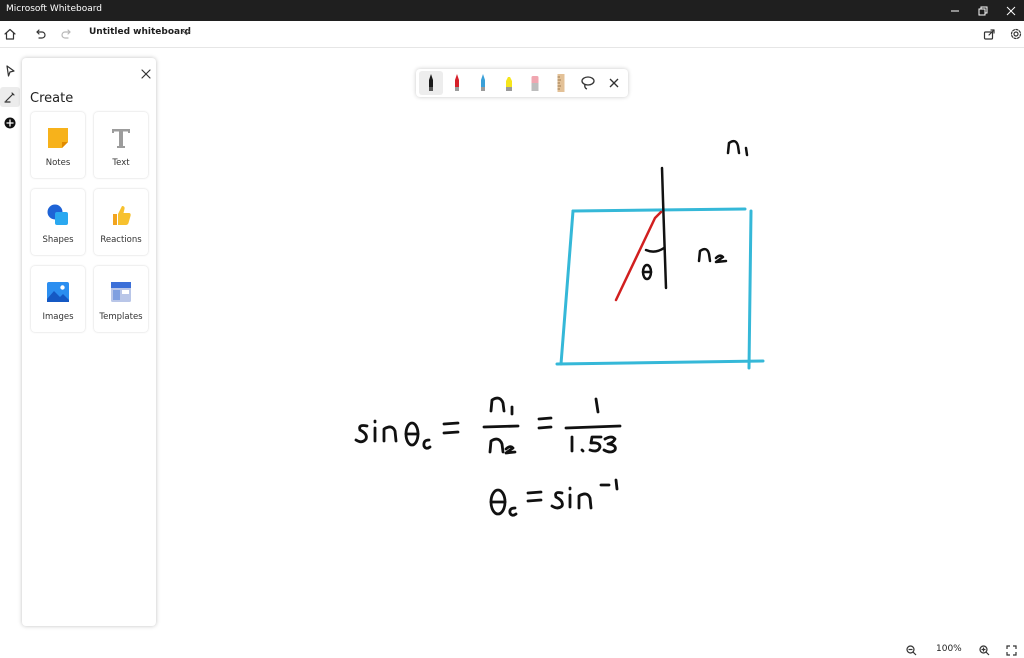  What do you see at coordinates (664, 228) in the screenshot?
I see `normal-line` at bounding box center [664, 228].